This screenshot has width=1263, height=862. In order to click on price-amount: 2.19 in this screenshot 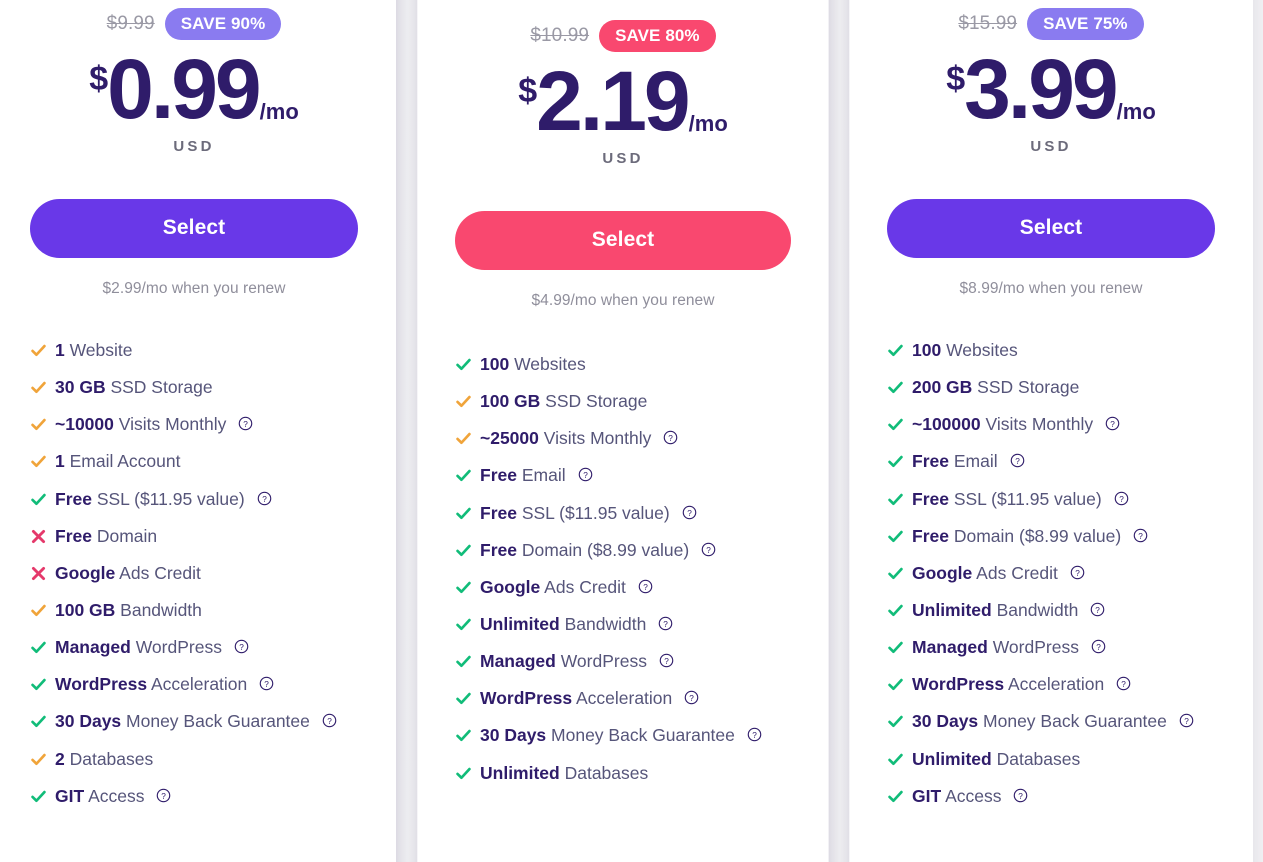, I will do `click(613, 101)`.